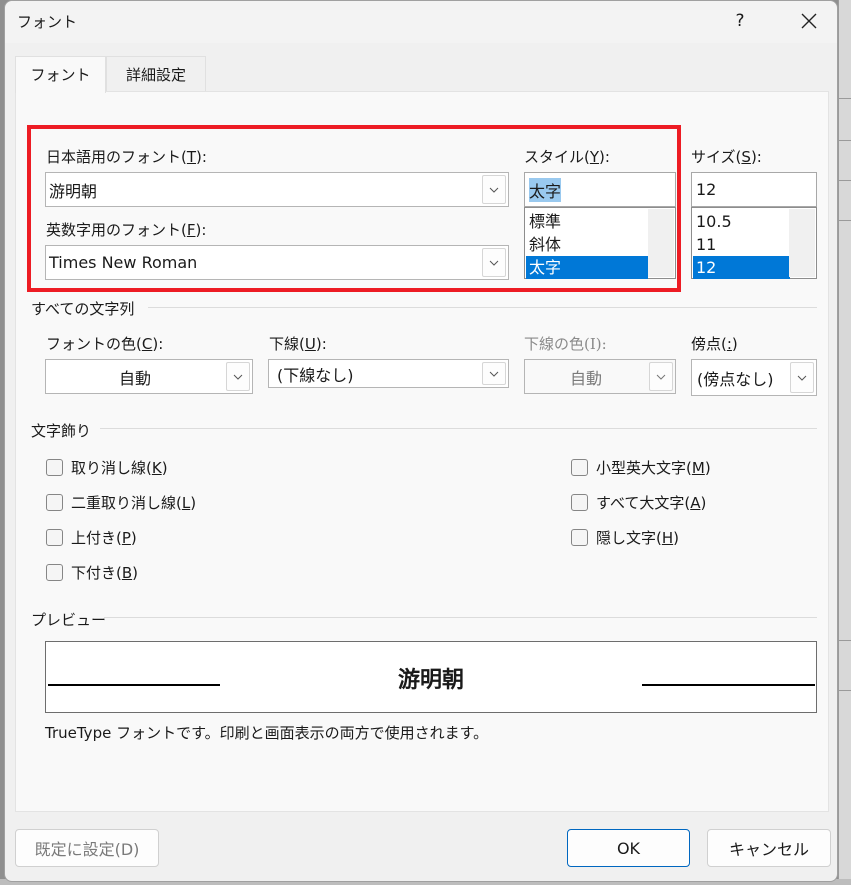 The image size is (851, 885). Describe the element at coordinates (565, 344) in the screenshot. I see `underline-color-label: 下線の色(I):` at that location.